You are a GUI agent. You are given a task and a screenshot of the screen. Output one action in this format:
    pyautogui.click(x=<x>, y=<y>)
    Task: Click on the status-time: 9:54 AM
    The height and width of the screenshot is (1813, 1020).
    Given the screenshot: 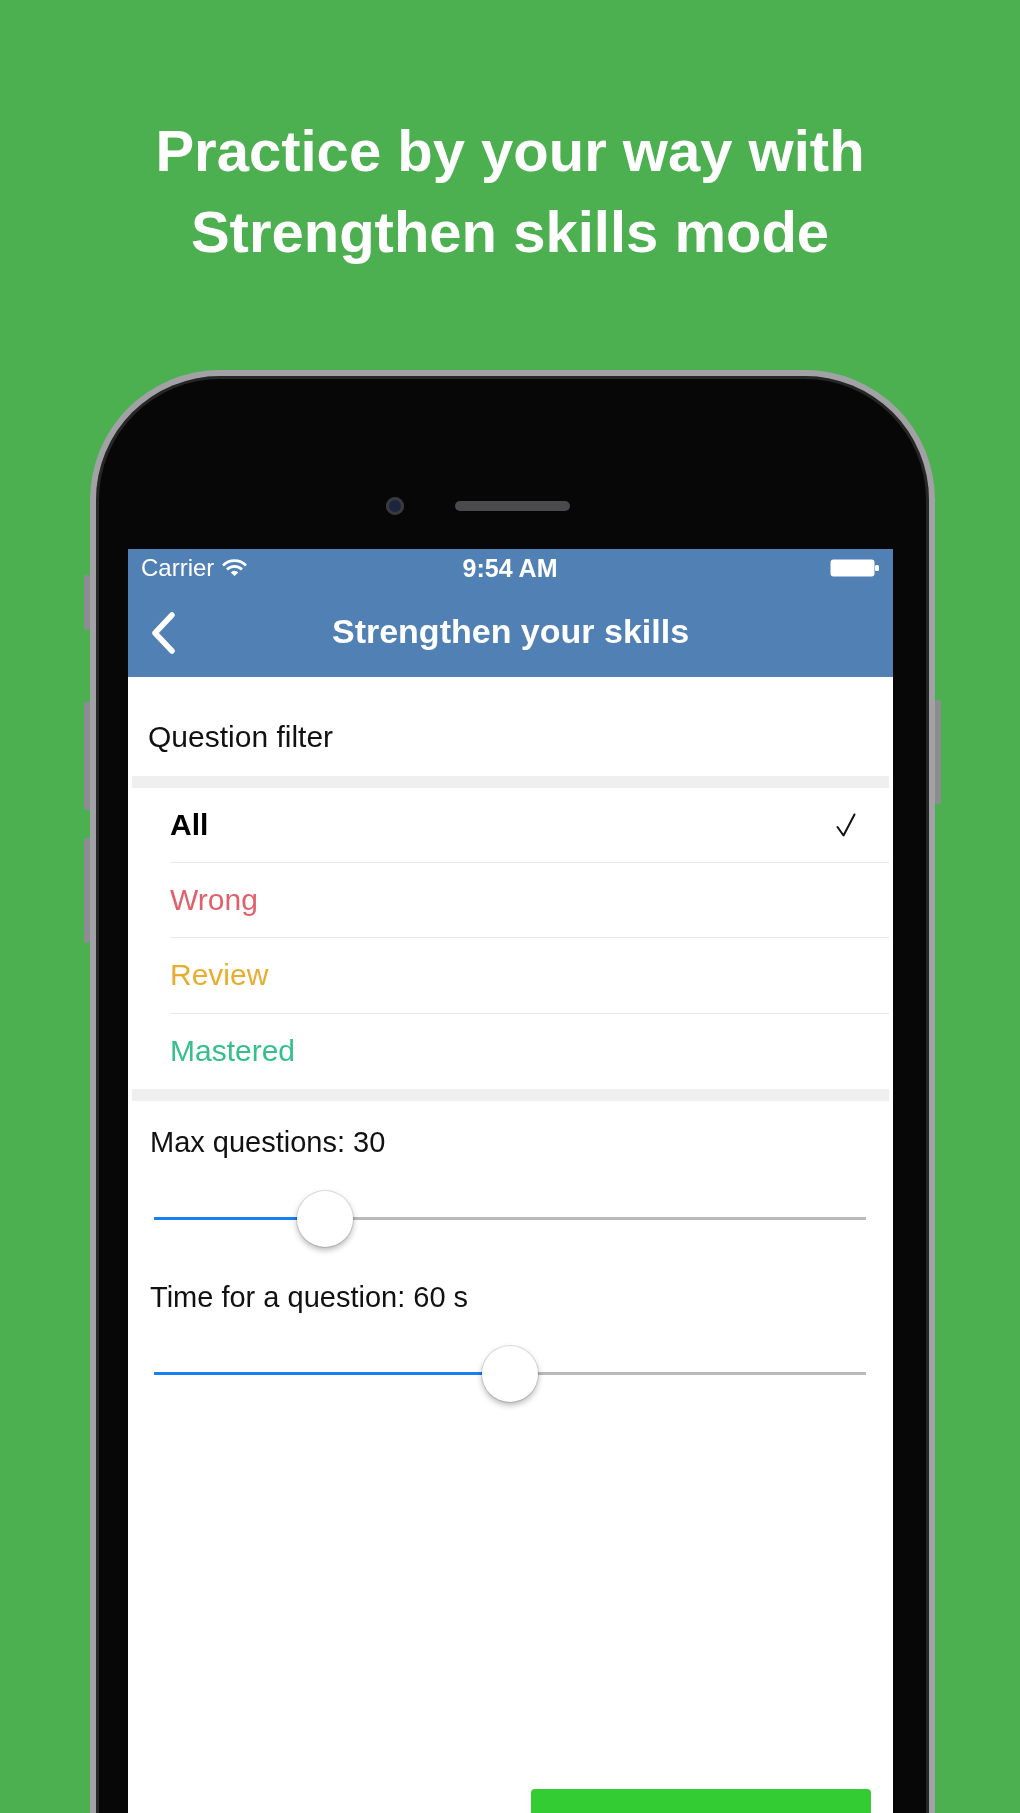 What is the action you would take?
    pyautogui.click(x=510, y=568)
    